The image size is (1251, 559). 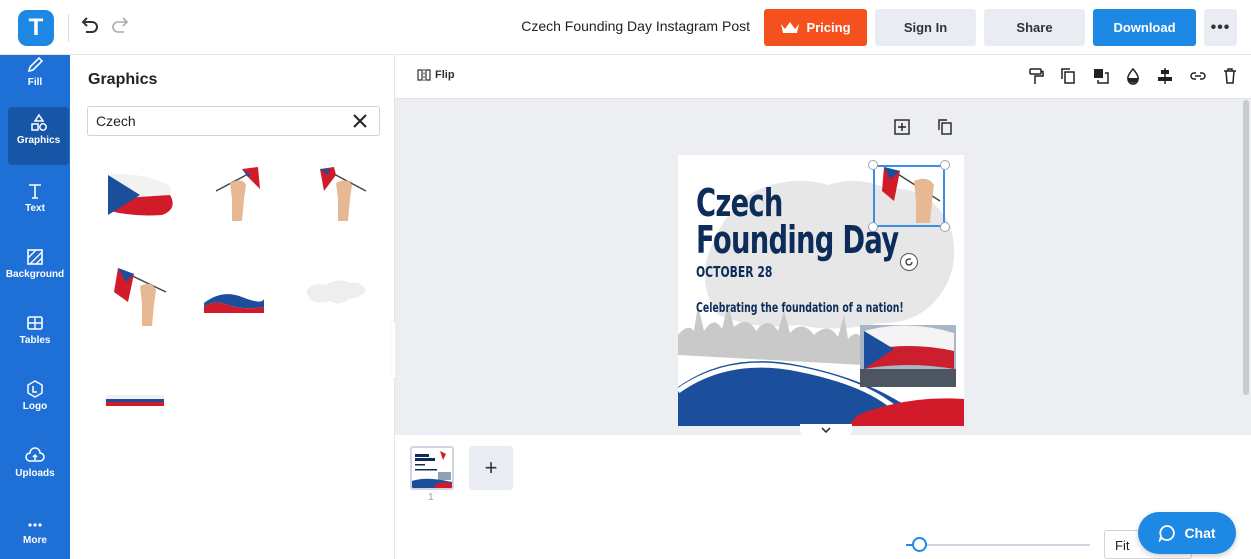 What do you see at coordinates (35, 323) in the screenshot?
I see `table-icon` at bounding box center [35, 323].